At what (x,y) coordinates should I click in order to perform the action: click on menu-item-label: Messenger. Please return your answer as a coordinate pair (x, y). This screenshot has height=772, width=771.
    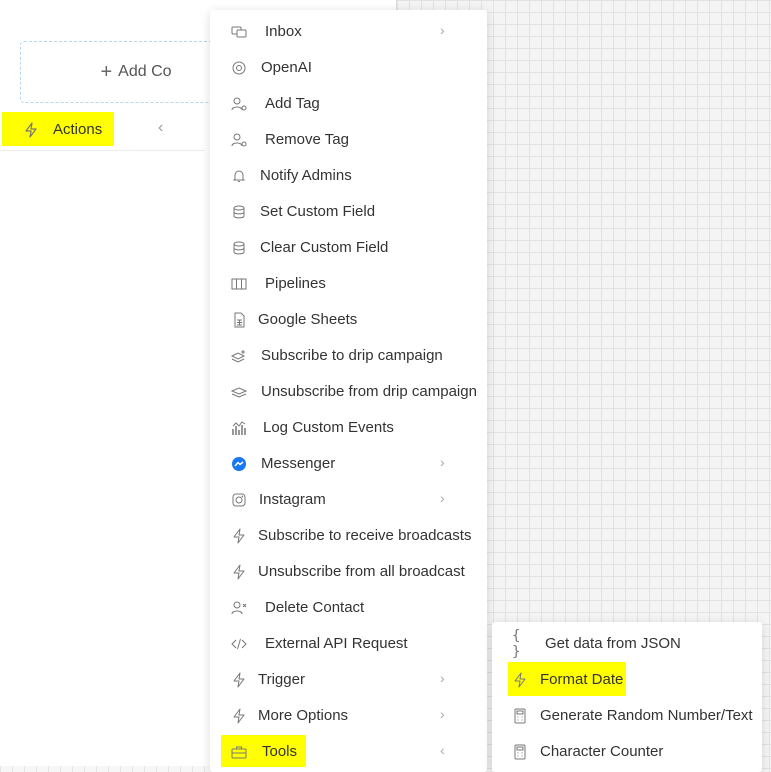
    Looking at the image, I should click on (298, 463).